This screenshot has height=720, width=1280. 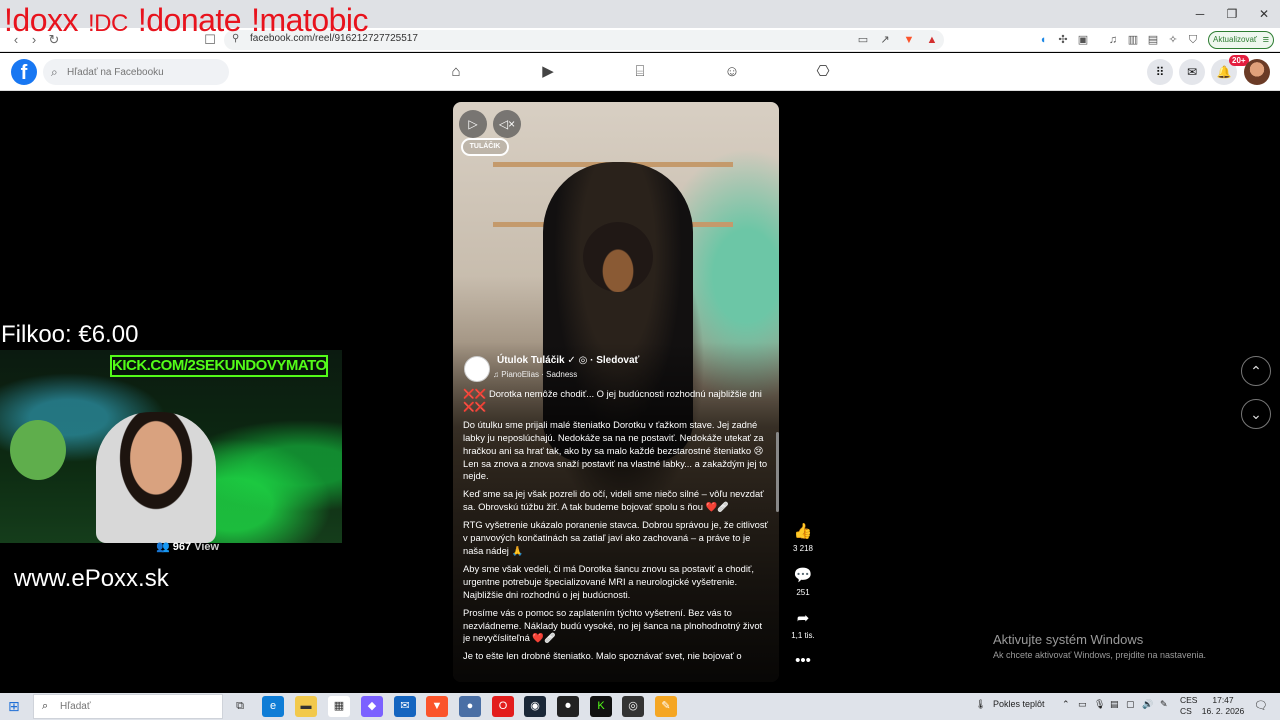 What do you see at coordinates (1130, 704) in the screenshot?
I see `display-icon: ▢` at bounding box center [1130, 704].